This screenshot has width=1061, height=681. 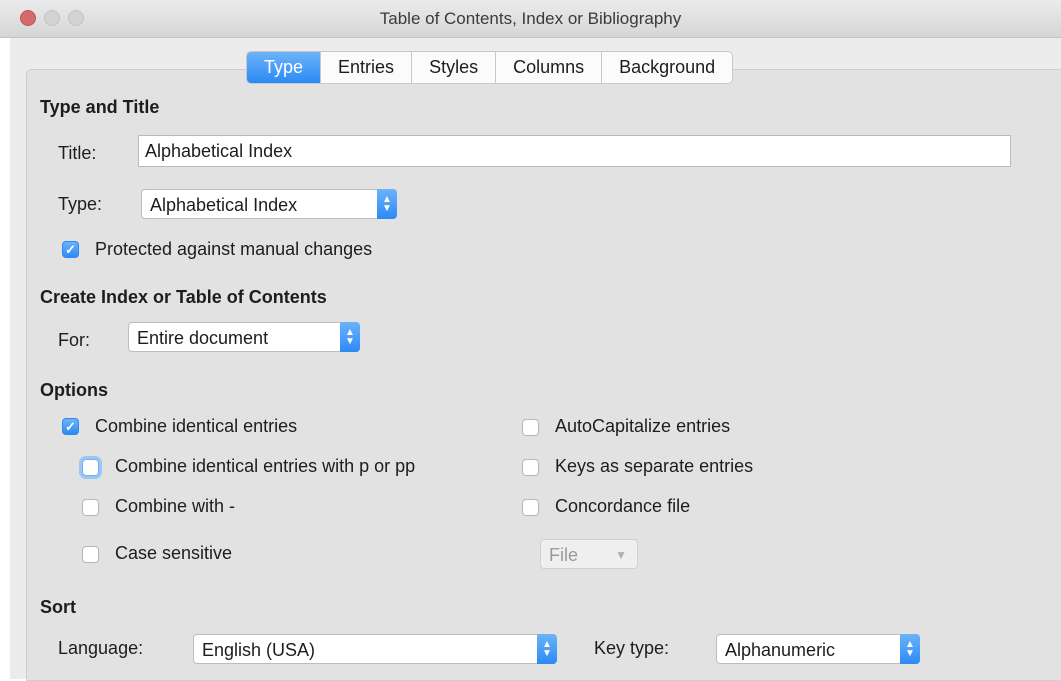 What do you see at coordinates (589, 554) in the screenshot?
I see `file-button: File ▼` at bounding box center [589, 554].